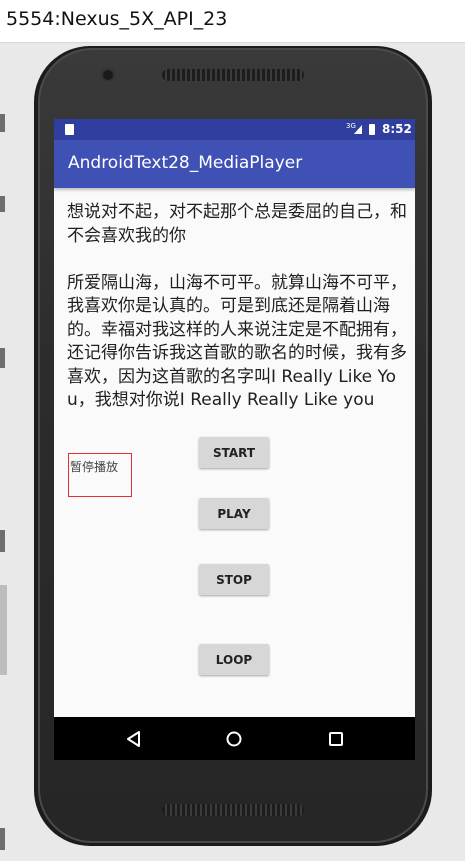 The image size is (465, 861). Describe the element at coordinates (108, 75) in the screenshot. I see `front-camera` at that location.